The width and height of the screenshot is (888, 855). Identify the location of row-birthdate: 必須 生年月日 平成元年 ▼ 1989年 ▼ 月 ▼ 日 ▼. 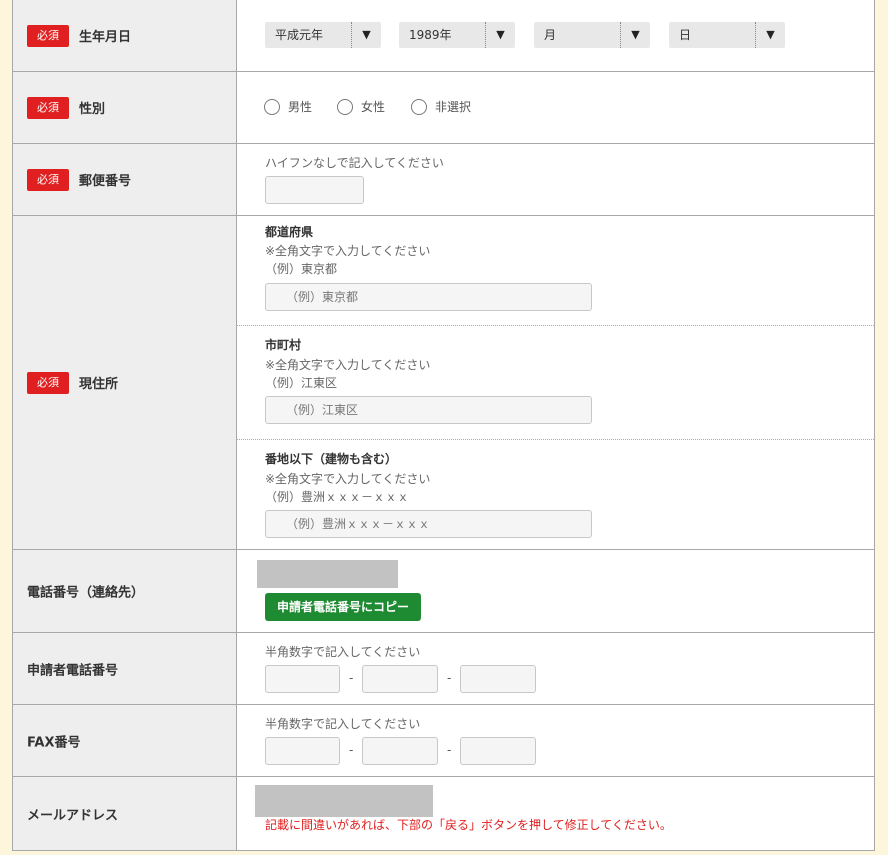
(443, 36).